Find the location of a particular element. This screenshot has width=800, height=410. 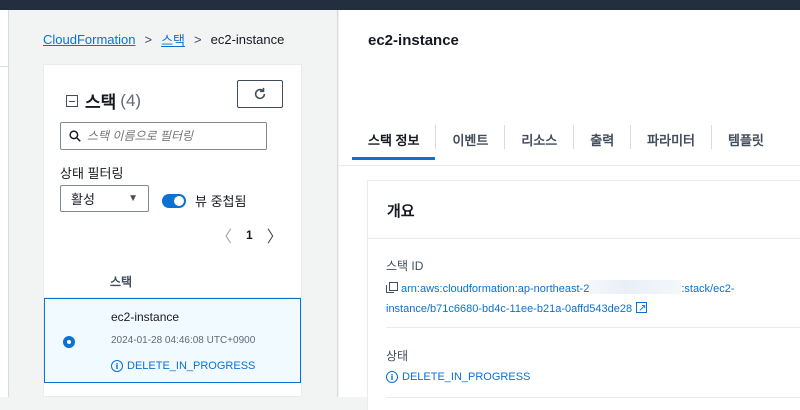

tab-template: 템플릿 is located at coordinates (746, 137).